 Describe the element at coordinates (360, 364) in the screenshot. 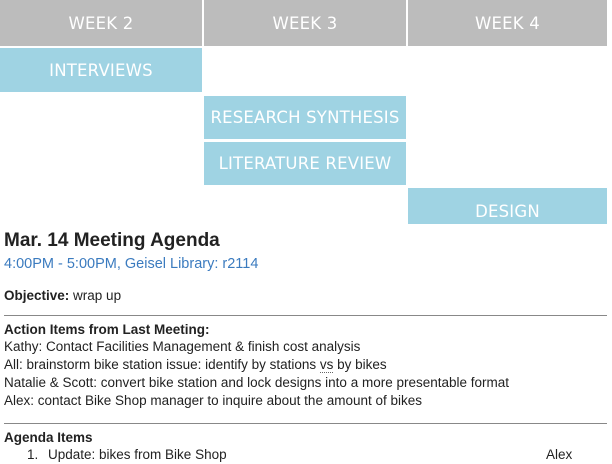

I see `action-item-tail: by bikes` at that location.